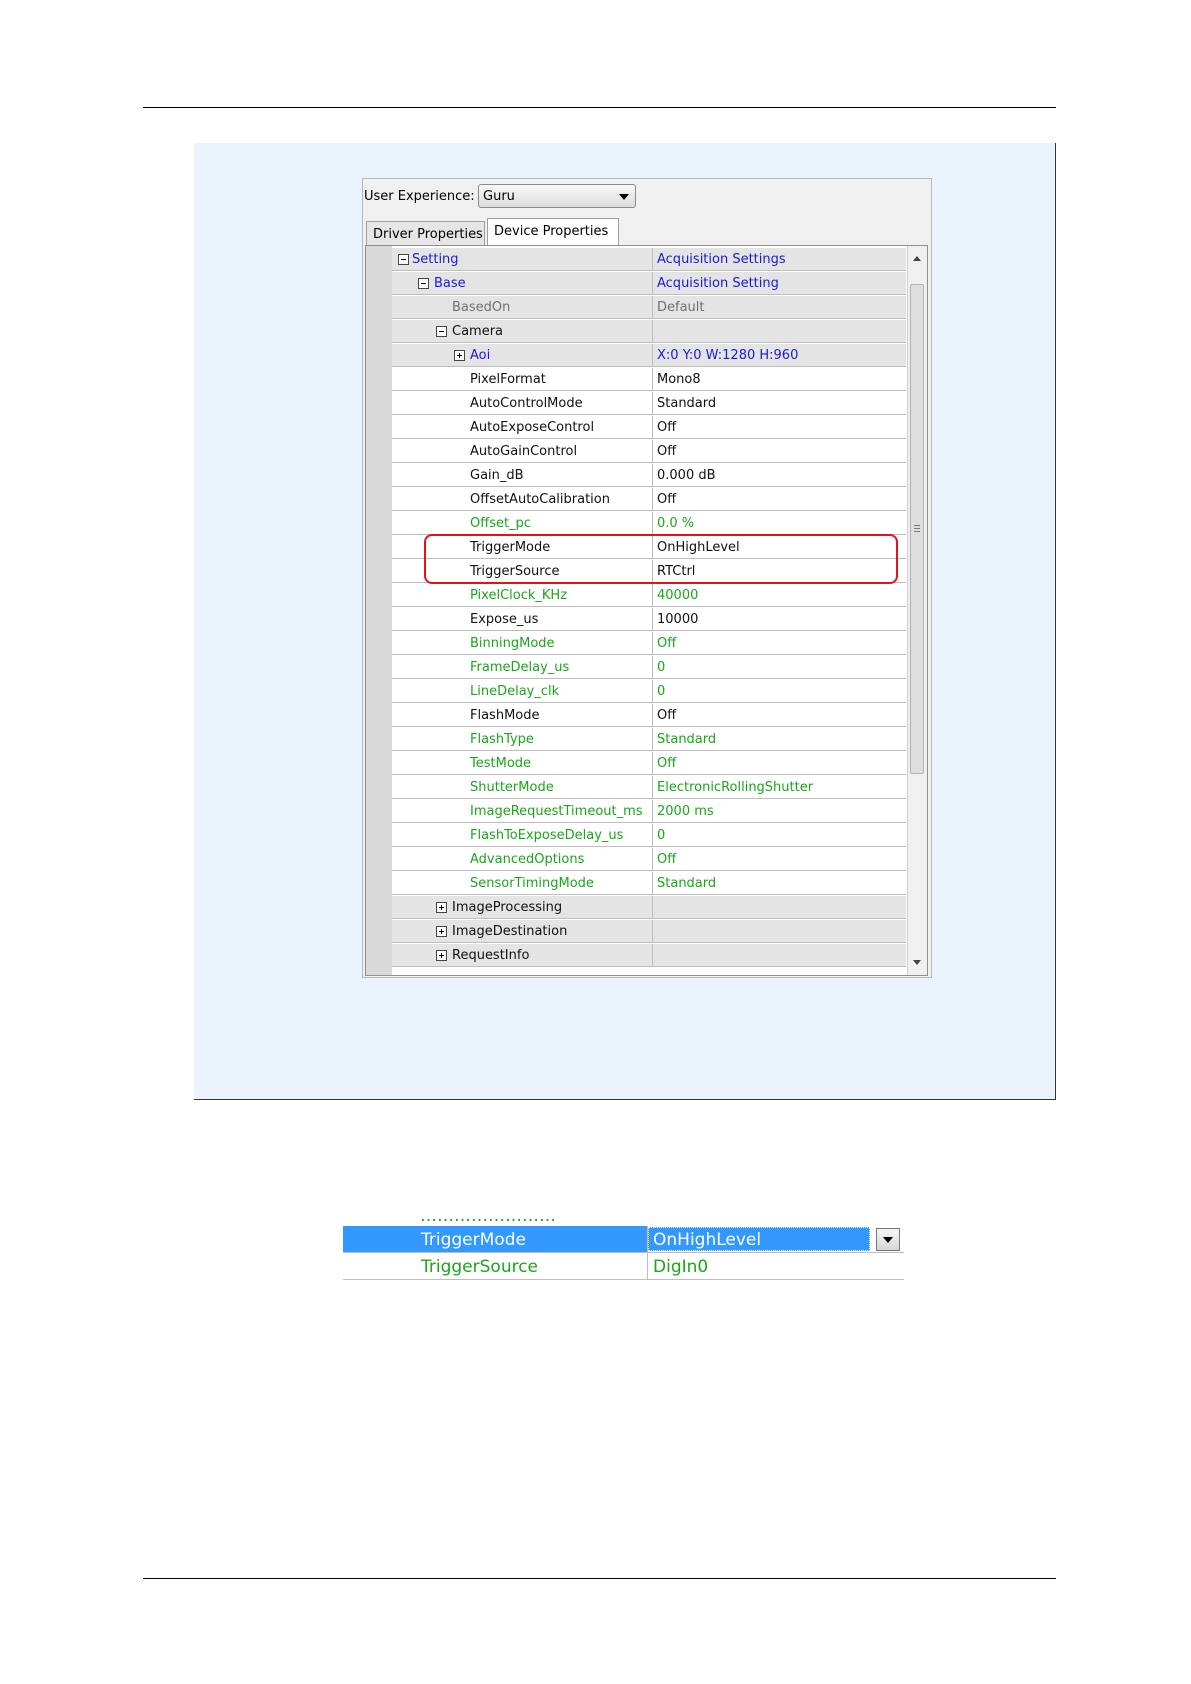 The height and width of the screenshot is (1684, 1191). Describe the element at coordinates (522, 643) in the screenshot. I see `property-name-cell: BinningMode` at that location.